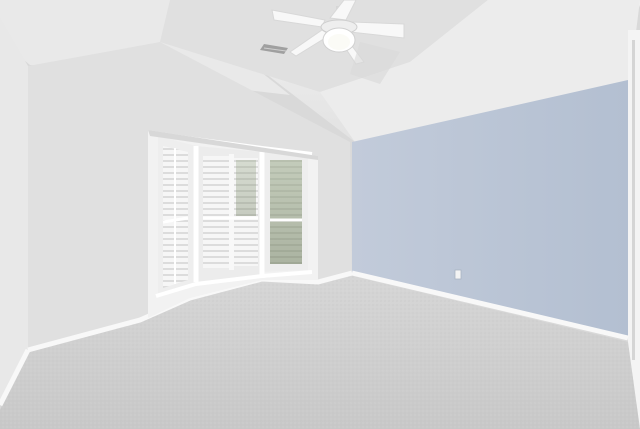 The width and height of the screenshot is (640, 429). Describe the element at coordinates (230, 212) in the screenshot. I see `plantation-shutter-center` at that location.